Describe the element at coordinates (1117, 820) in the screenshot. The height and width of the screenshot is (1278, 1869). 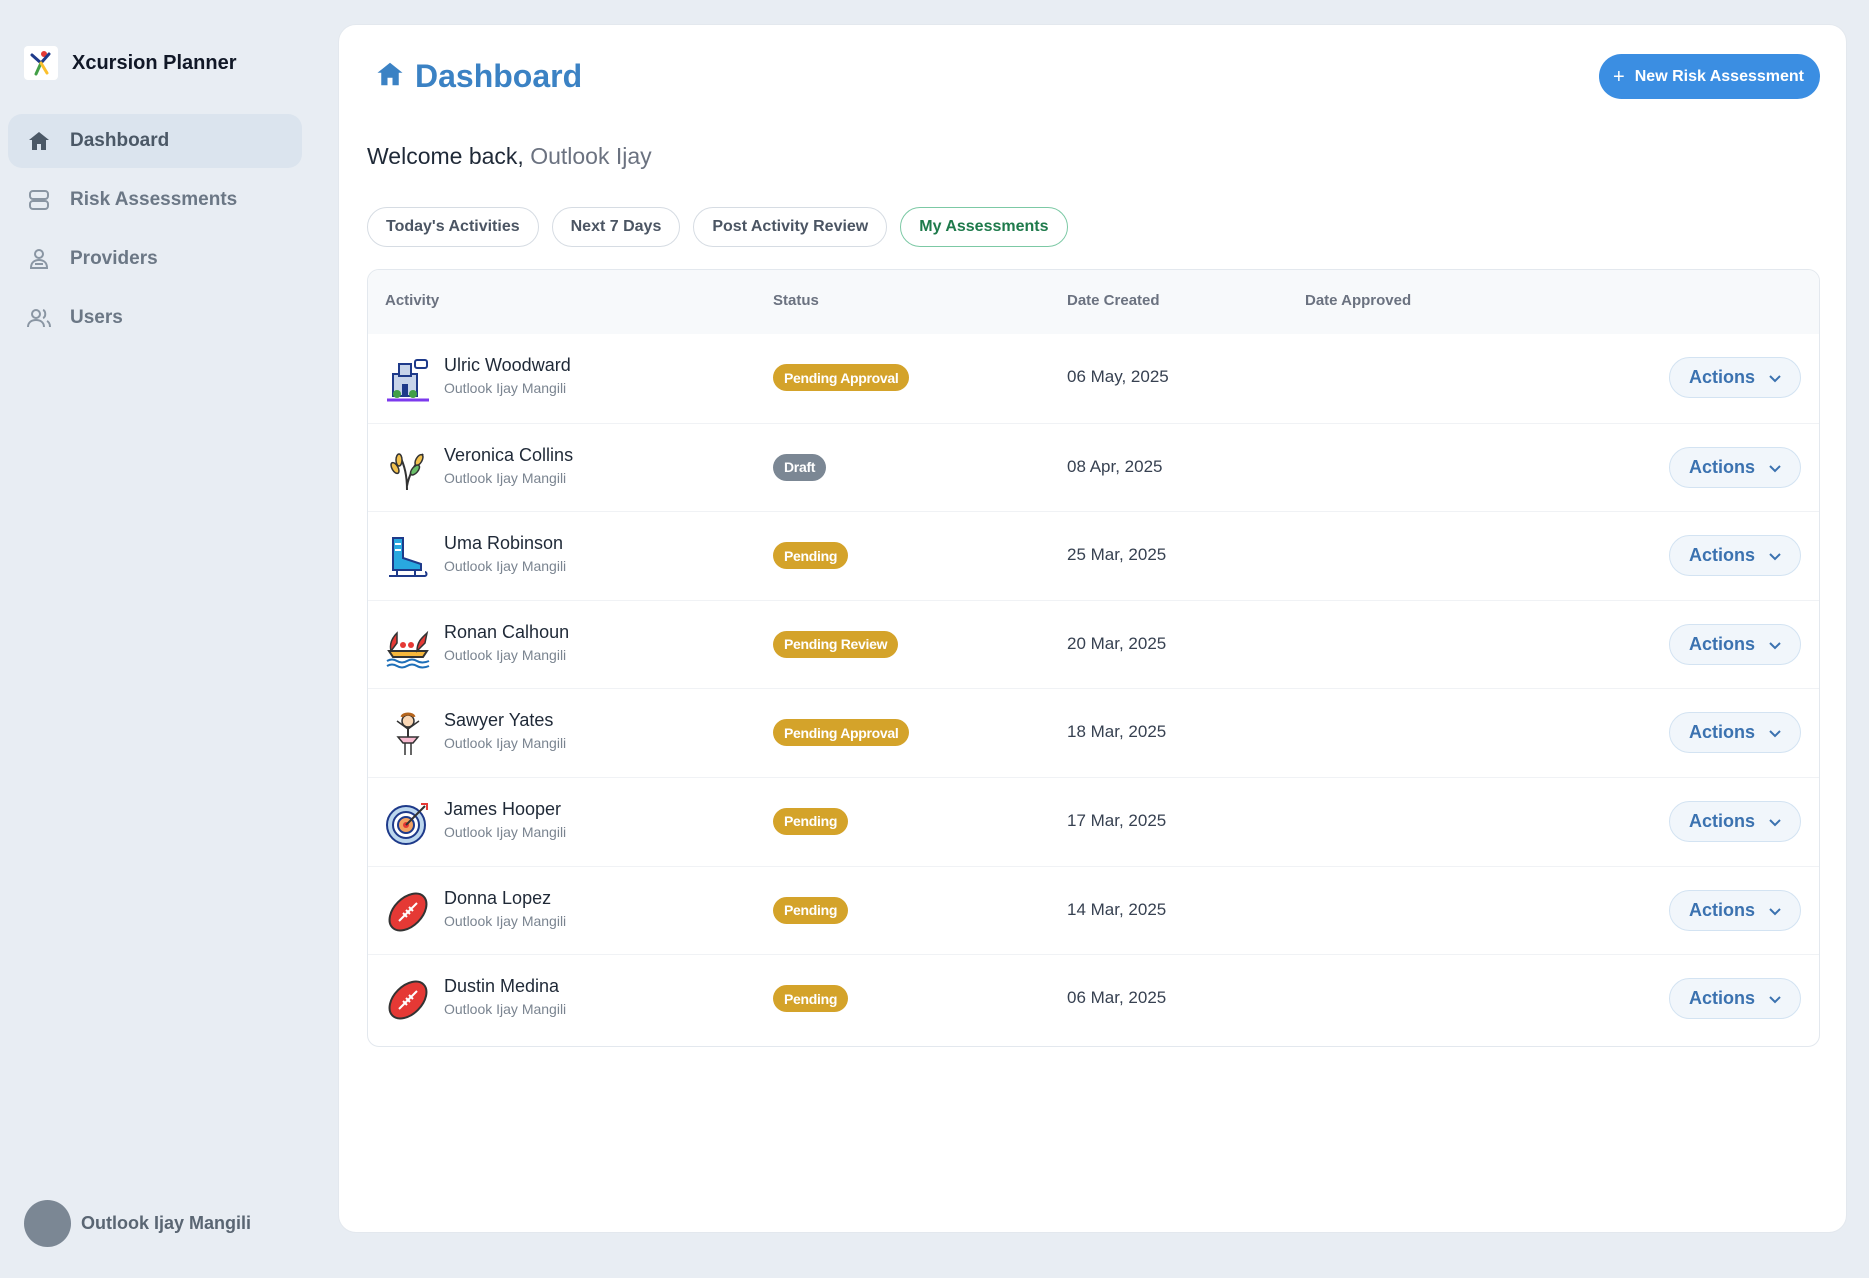
I see `date-created: 17 Mar, 2025` at that location.